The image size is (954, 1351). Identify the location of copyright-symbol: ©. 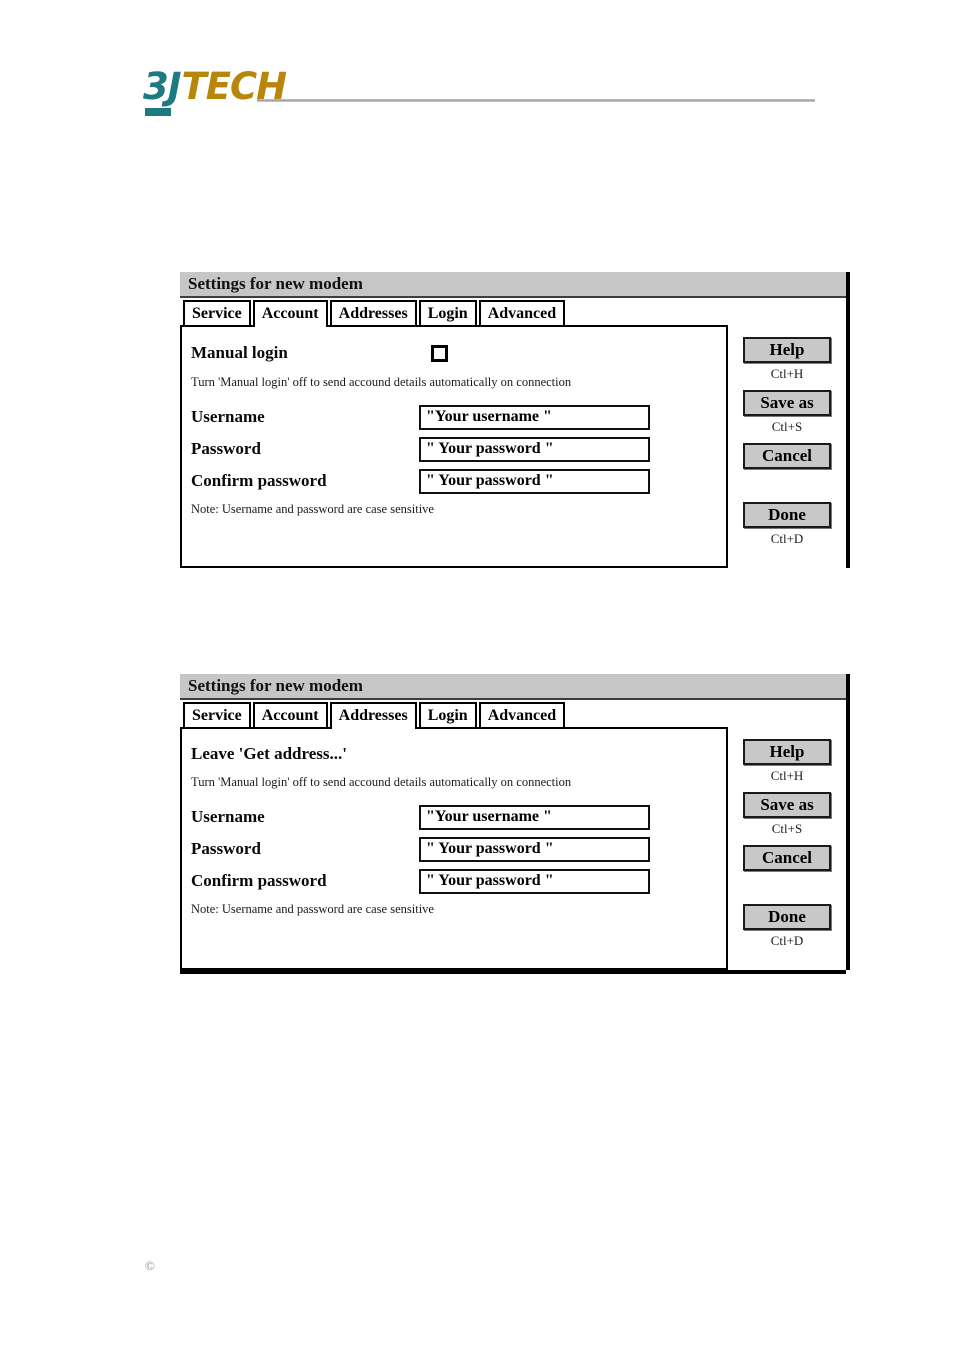
(150, 1265).